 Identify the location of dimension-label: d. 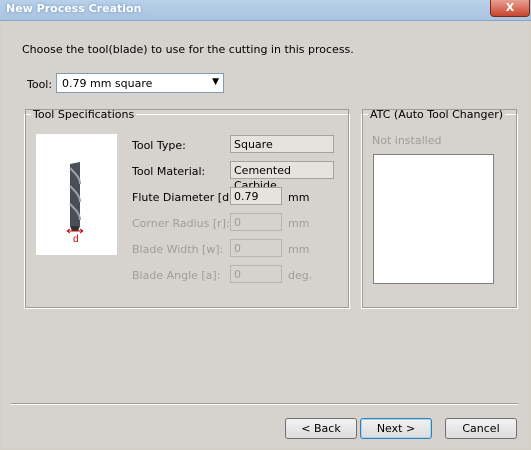
(76, 239).